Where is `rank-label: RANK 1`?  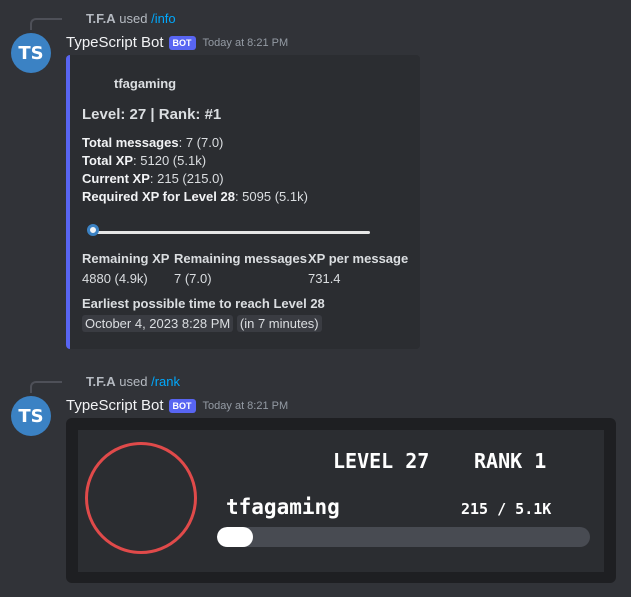
rank-label: RANK 1 is located at coordinates (510, 461).